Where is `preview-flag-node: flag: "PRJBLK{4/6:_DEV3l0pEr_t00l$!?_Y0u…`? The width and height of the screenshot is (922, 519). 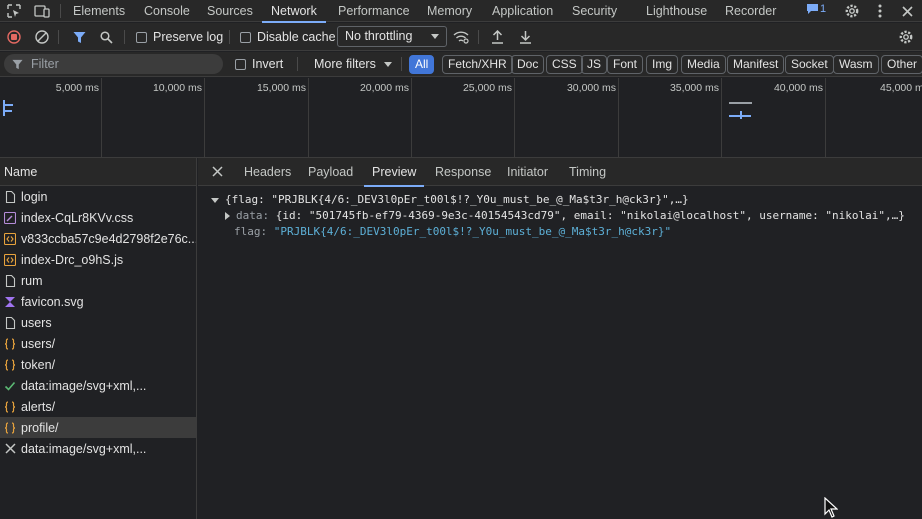 preview-flag-node: flag: "PRJBLK{4/6:_DEV3l0pEr_t00l$!?_Y0u… is located at coordinates (452, 231).